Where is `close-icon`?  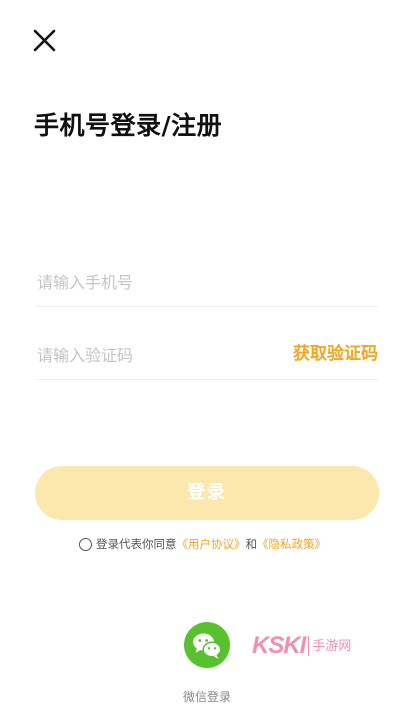 close-icon is located at coordinates (45, 41).